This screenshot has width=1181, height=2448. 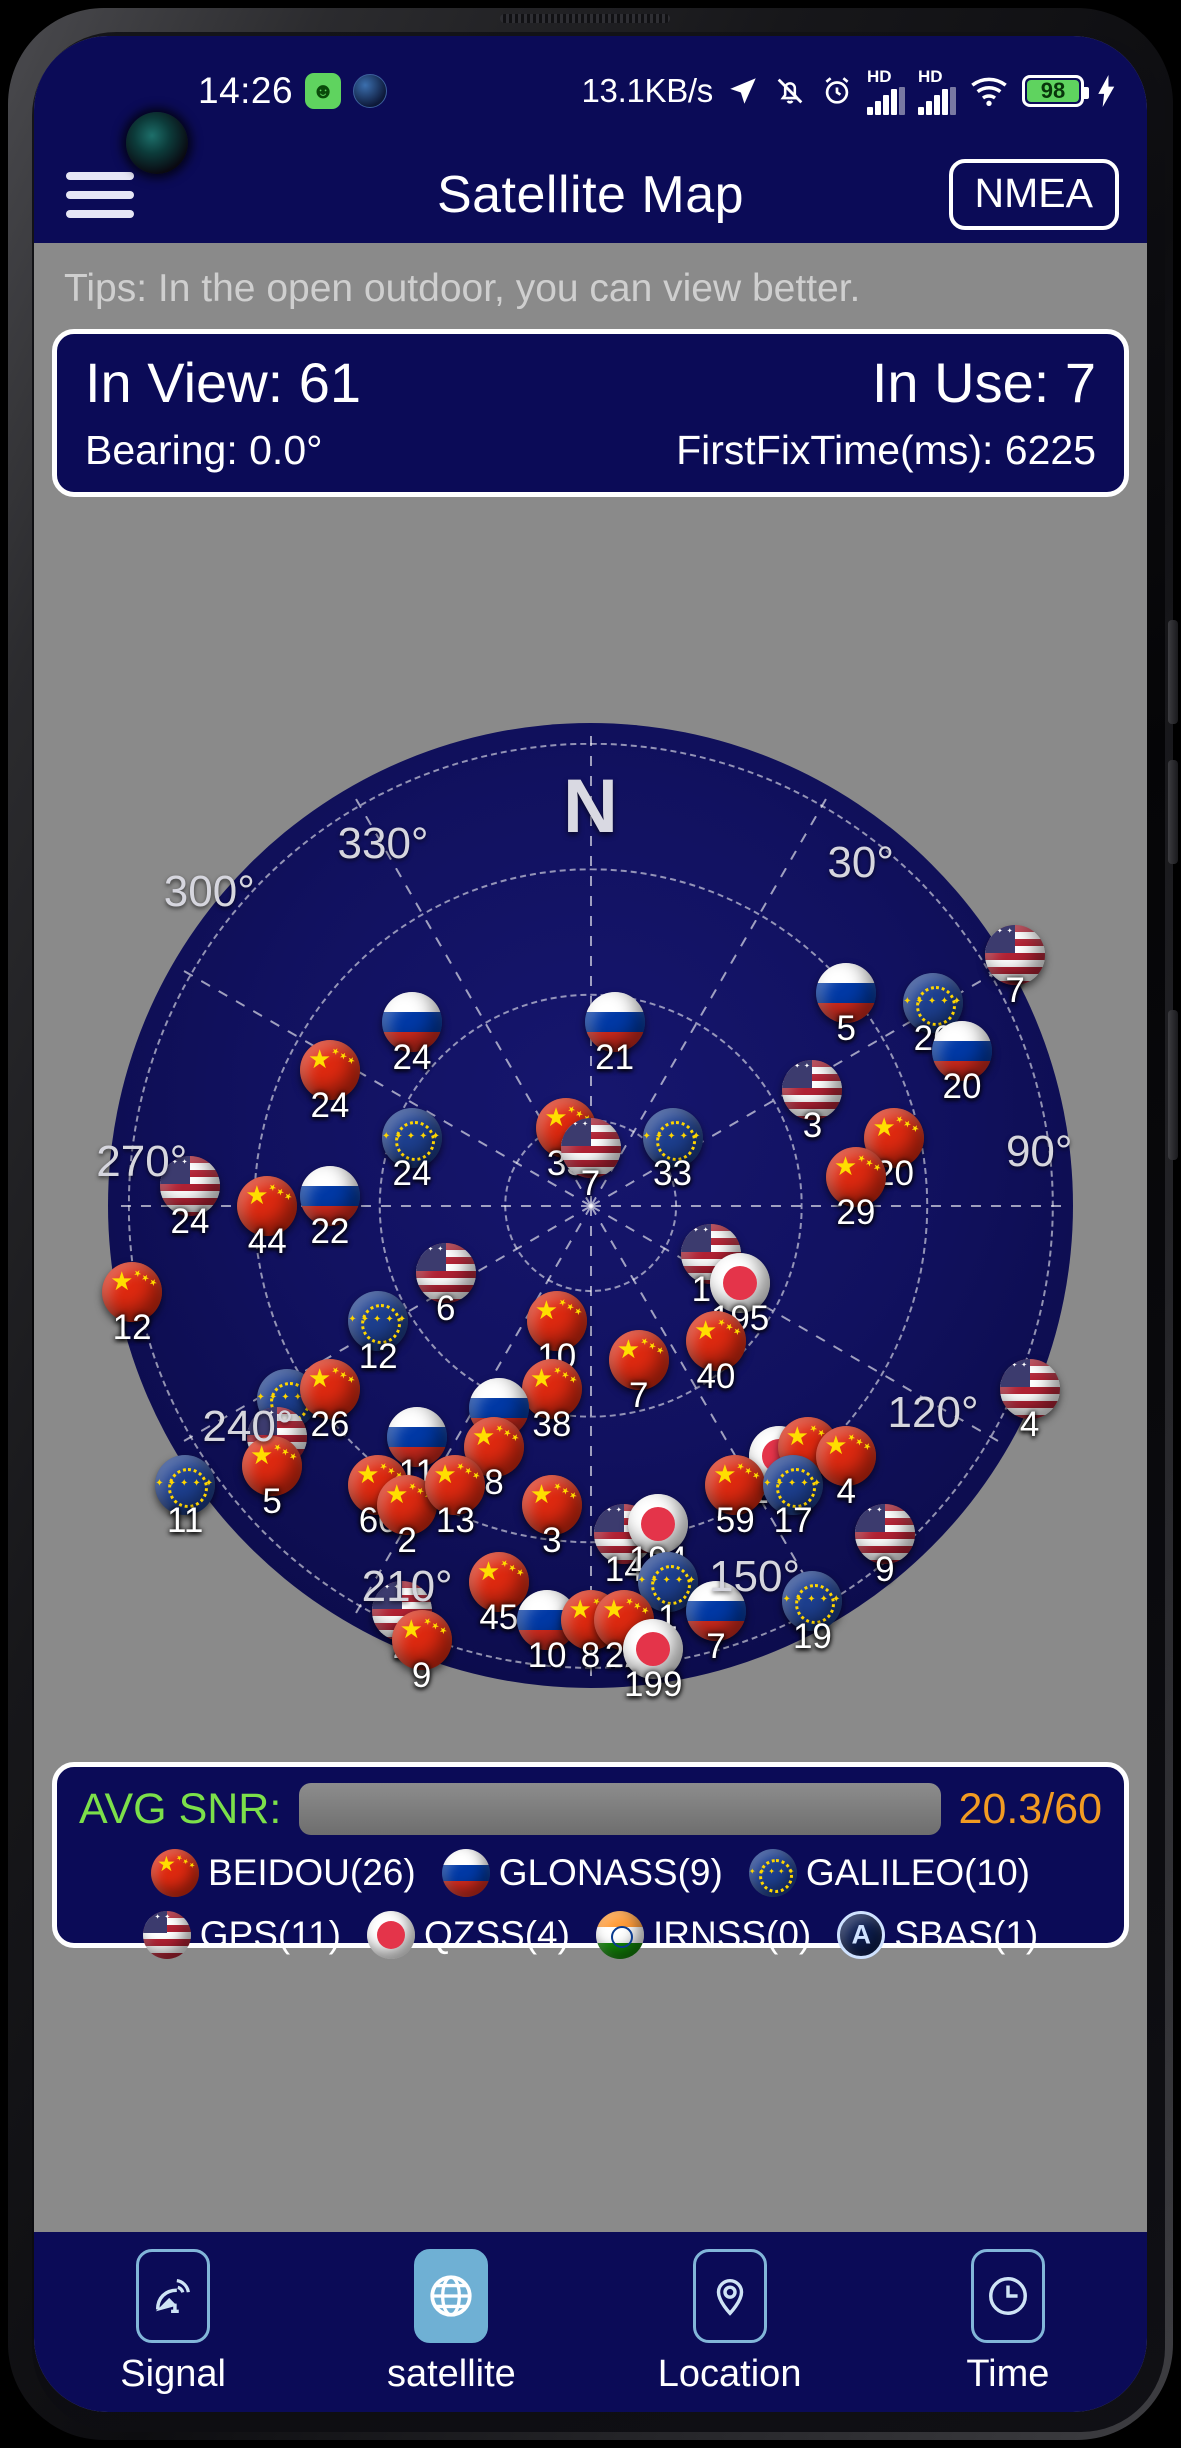 What do you see at coordinates (1007, 2295) in the screenshot?
I see `clock-icon` at bounding box center [1007, 2295].